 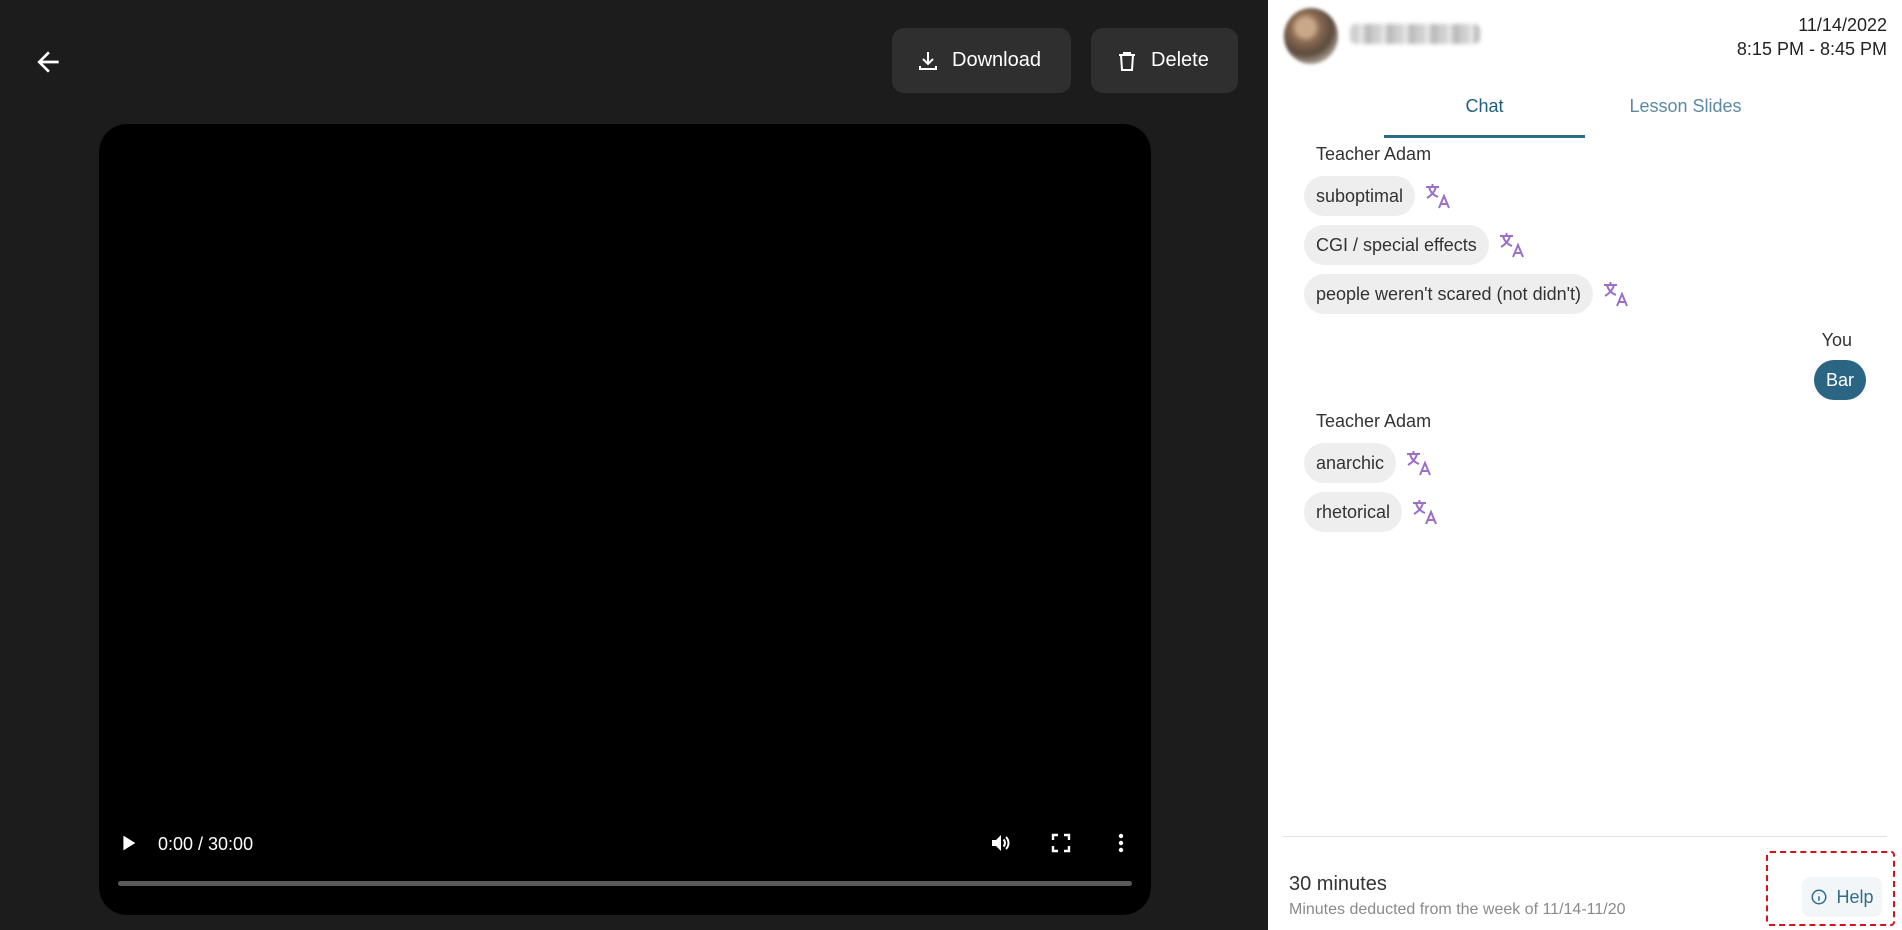 I want to click on minutes-used: 30 minutes, so click(x=1338, y=884).